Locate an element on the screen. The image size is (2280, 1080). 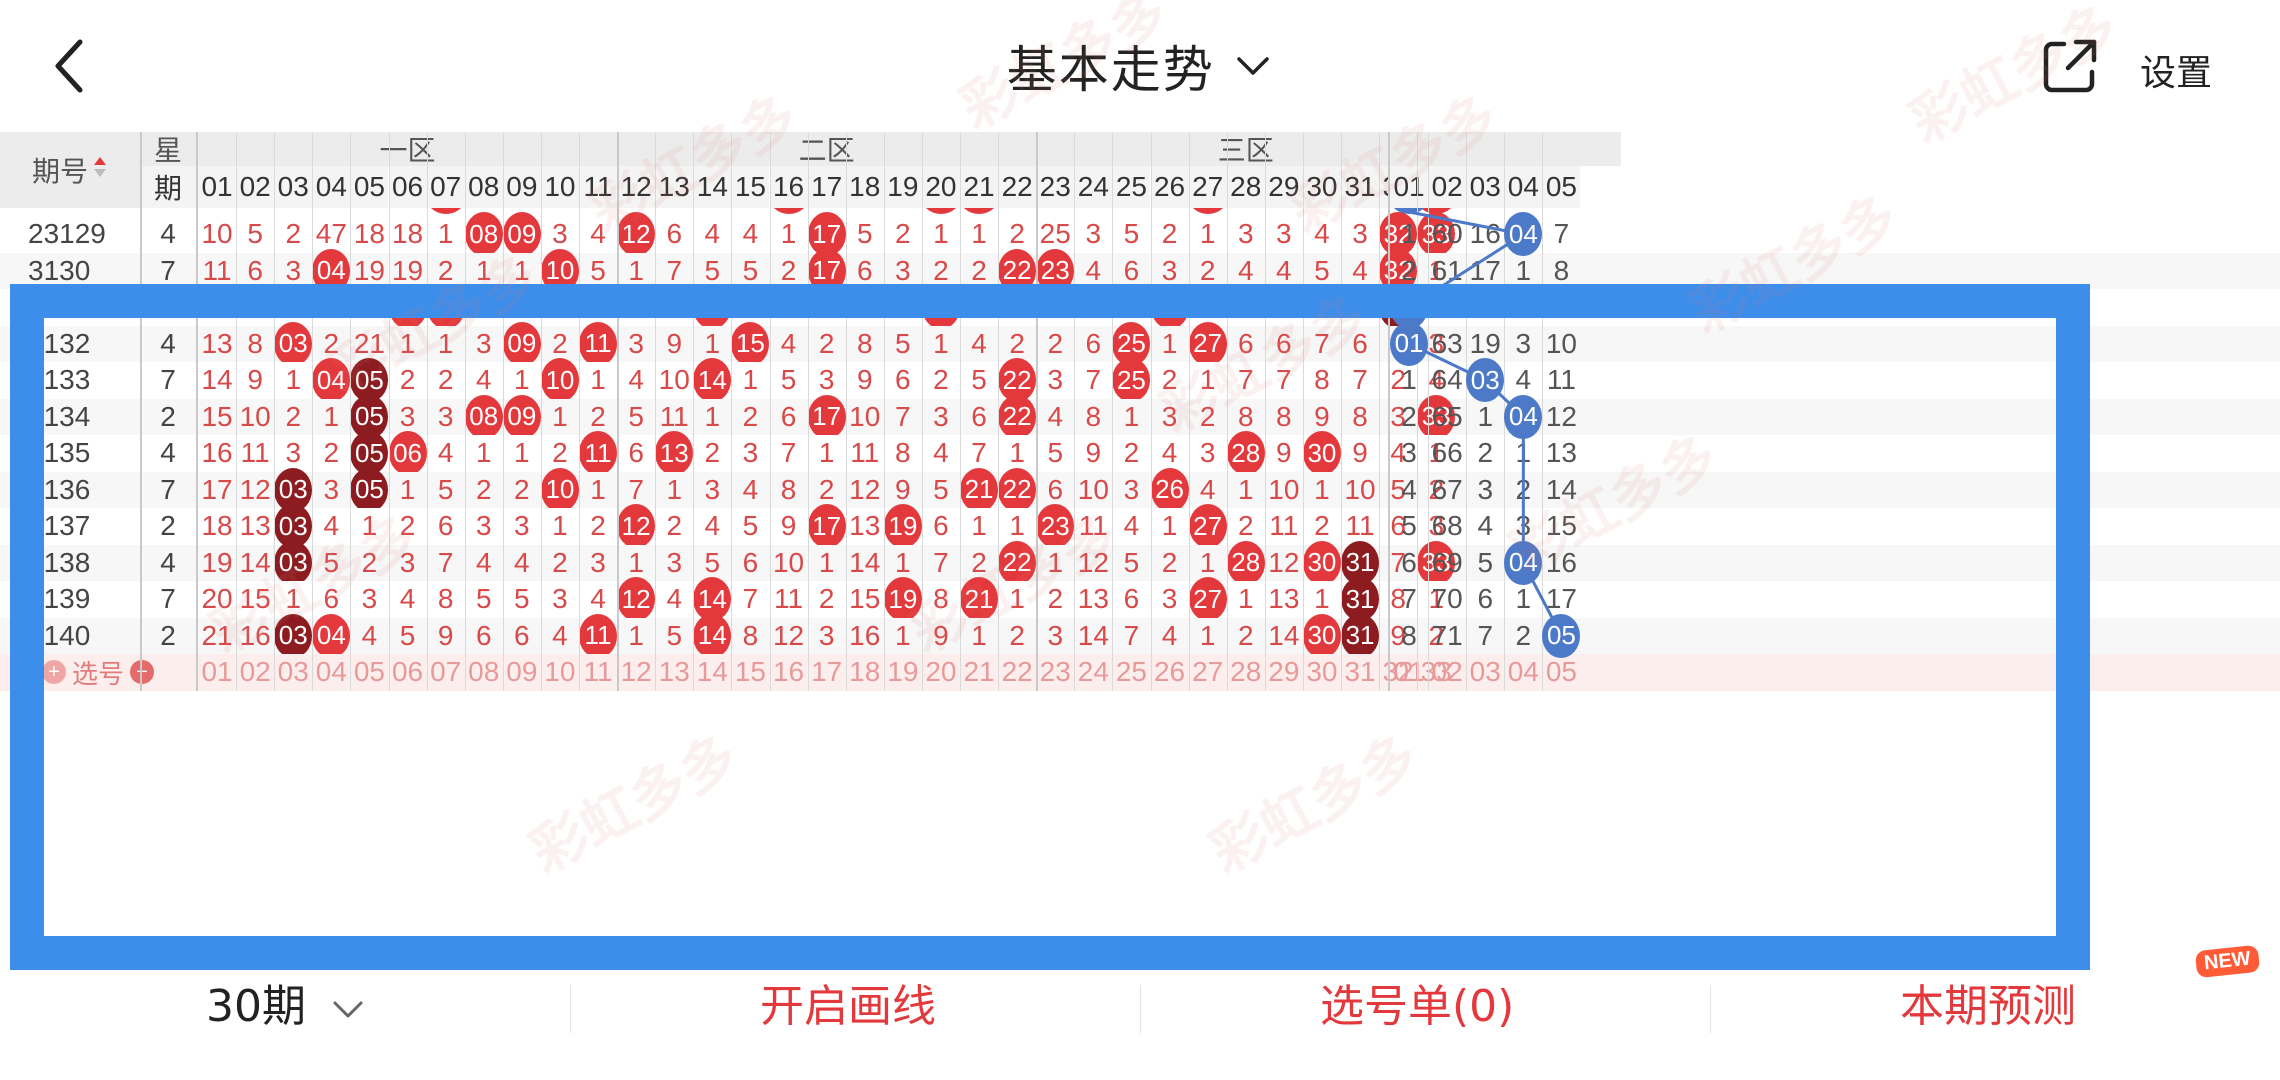
blue-miss-count-cell: 2 is located at coordinates (1409, 416).